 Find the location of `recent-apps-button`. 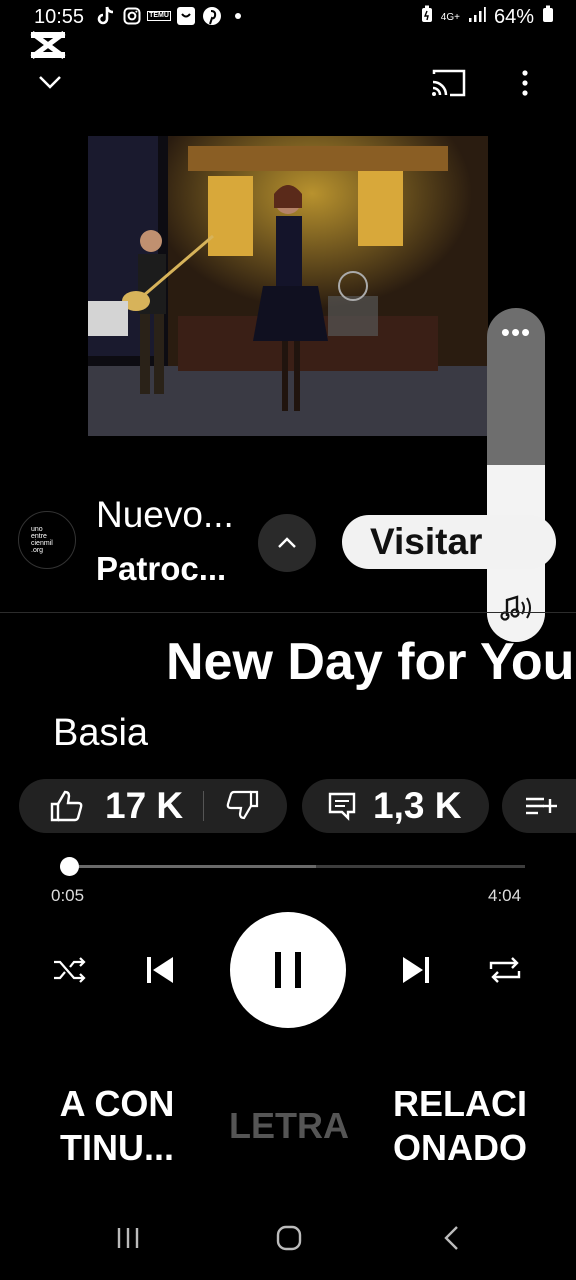

recent-apps-button is located at coordinates (128, 1240).